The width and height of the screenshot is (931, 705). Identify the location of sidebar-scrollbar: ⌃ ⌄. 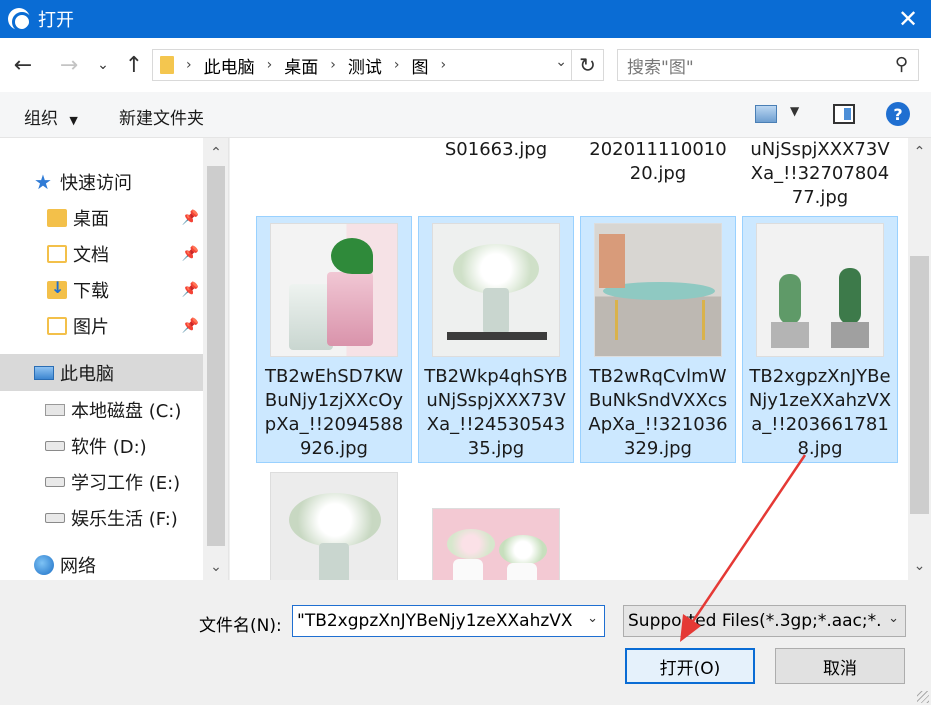
(215, 359).